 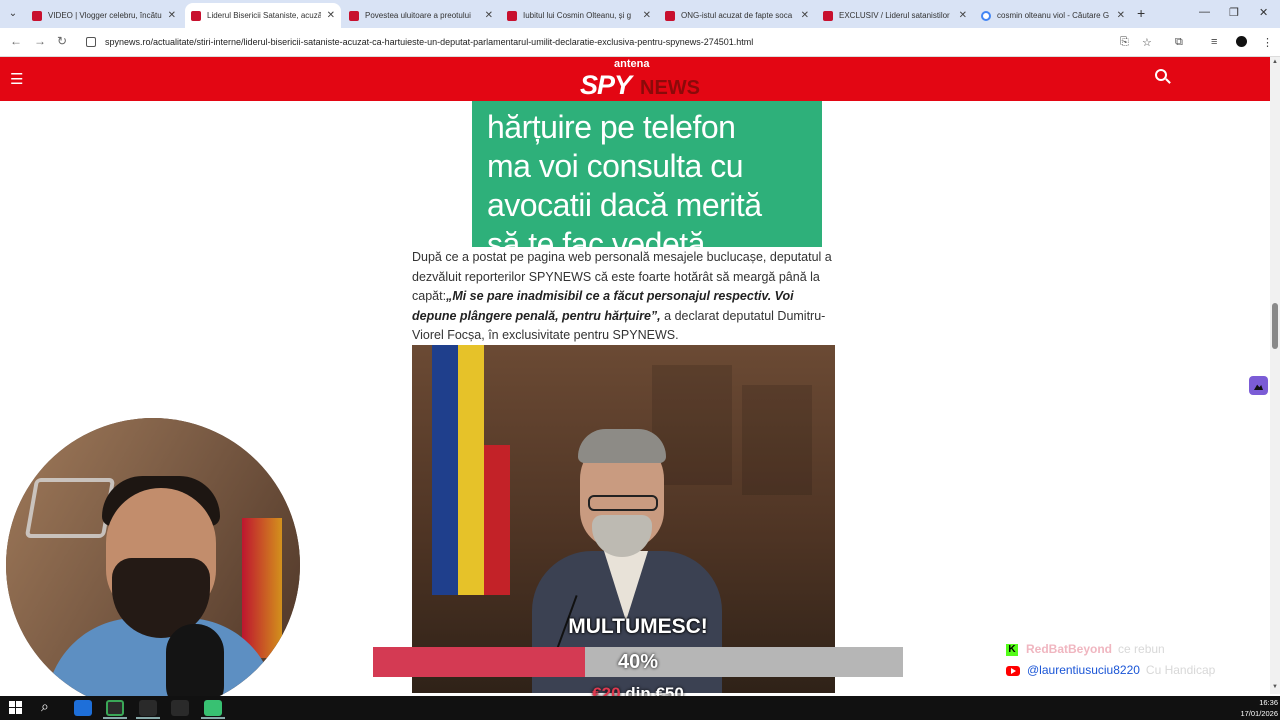 What do you see at coordinates (670, 88) in the screenshot?
I see `logo-news: NEWS` at bounding box center [670, 88].